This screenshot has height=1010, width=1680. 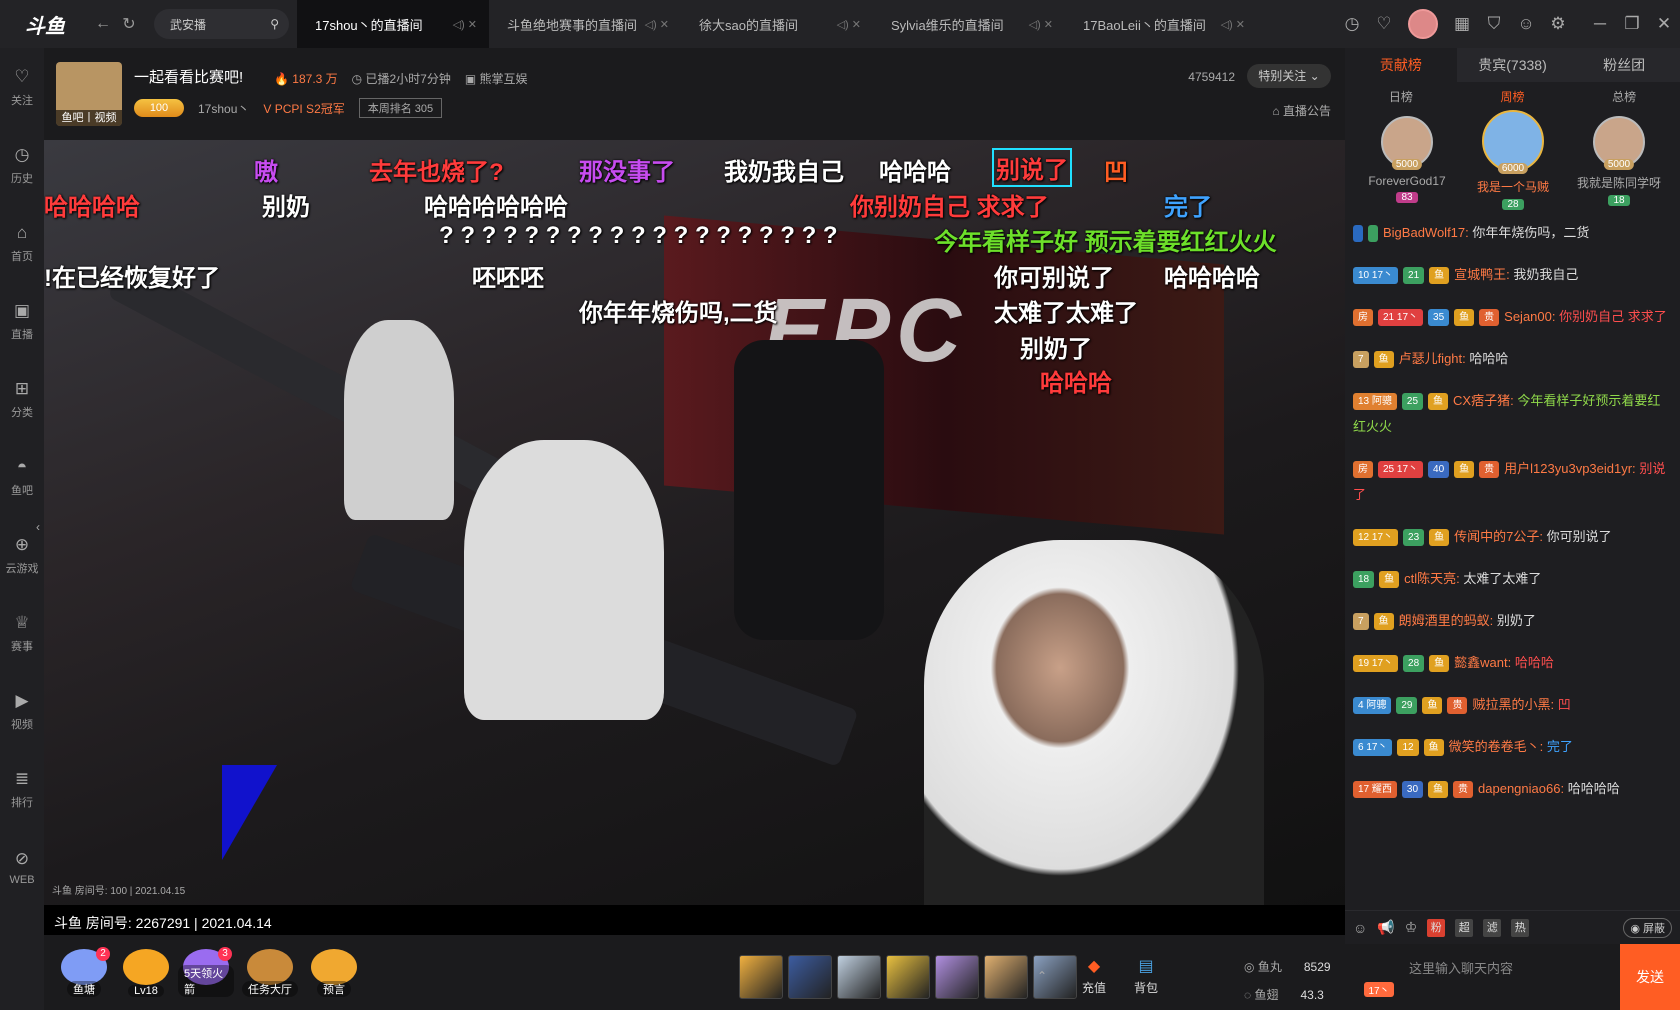 What do you see at coordinates (1482, 662) in the screenshot?
I see `chat-username: 懿鑫want:` at bounding box center [1482, 662].